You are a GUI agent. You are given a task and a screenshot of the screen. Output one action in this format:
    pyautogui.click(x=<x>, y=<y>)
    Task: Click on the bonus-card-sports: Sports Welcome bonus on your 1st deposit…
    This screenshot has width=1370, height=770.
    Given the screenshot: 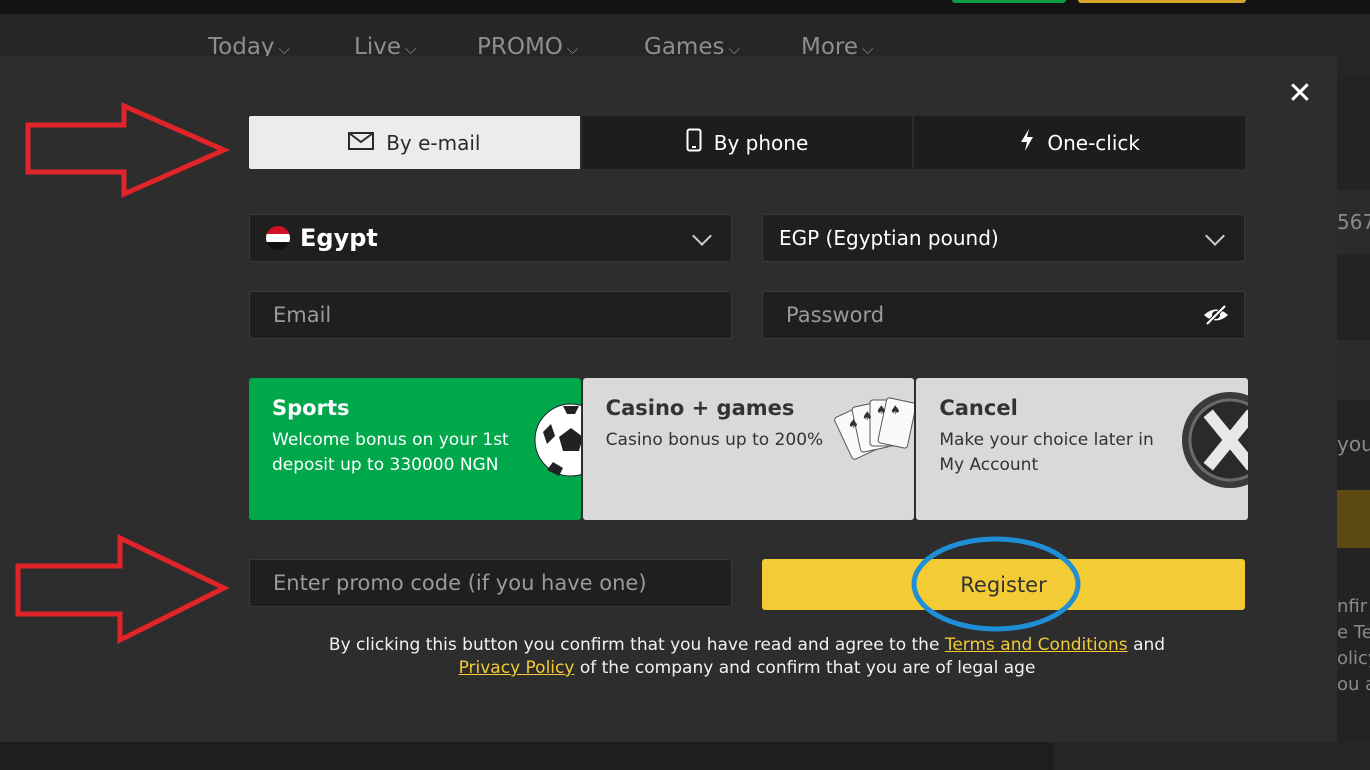 What is the action you would take?
    pyautogui.click(x=415, y=449)
    